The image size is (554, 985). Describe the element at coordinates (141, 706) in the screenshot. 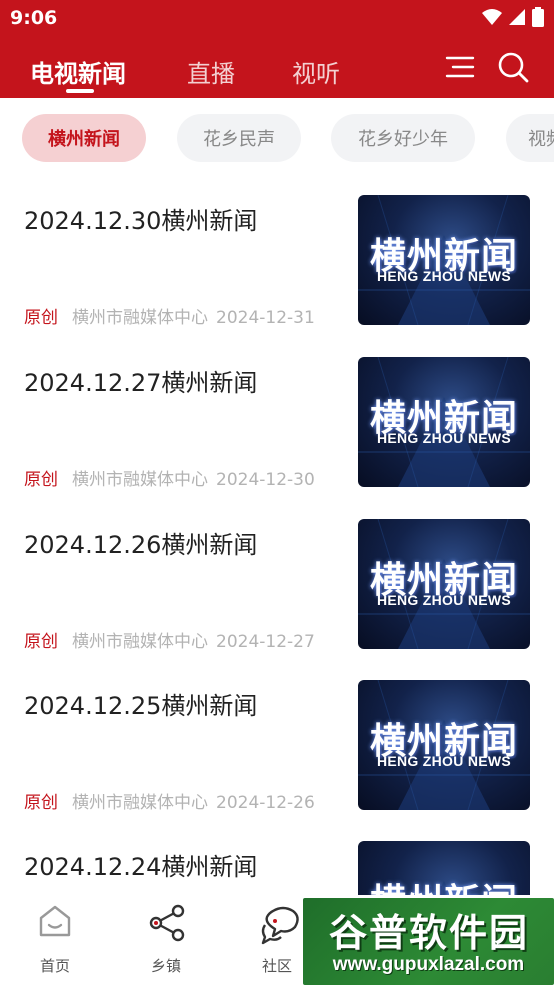

I see `news-title: 2024.12.25横州新闻` at that location.